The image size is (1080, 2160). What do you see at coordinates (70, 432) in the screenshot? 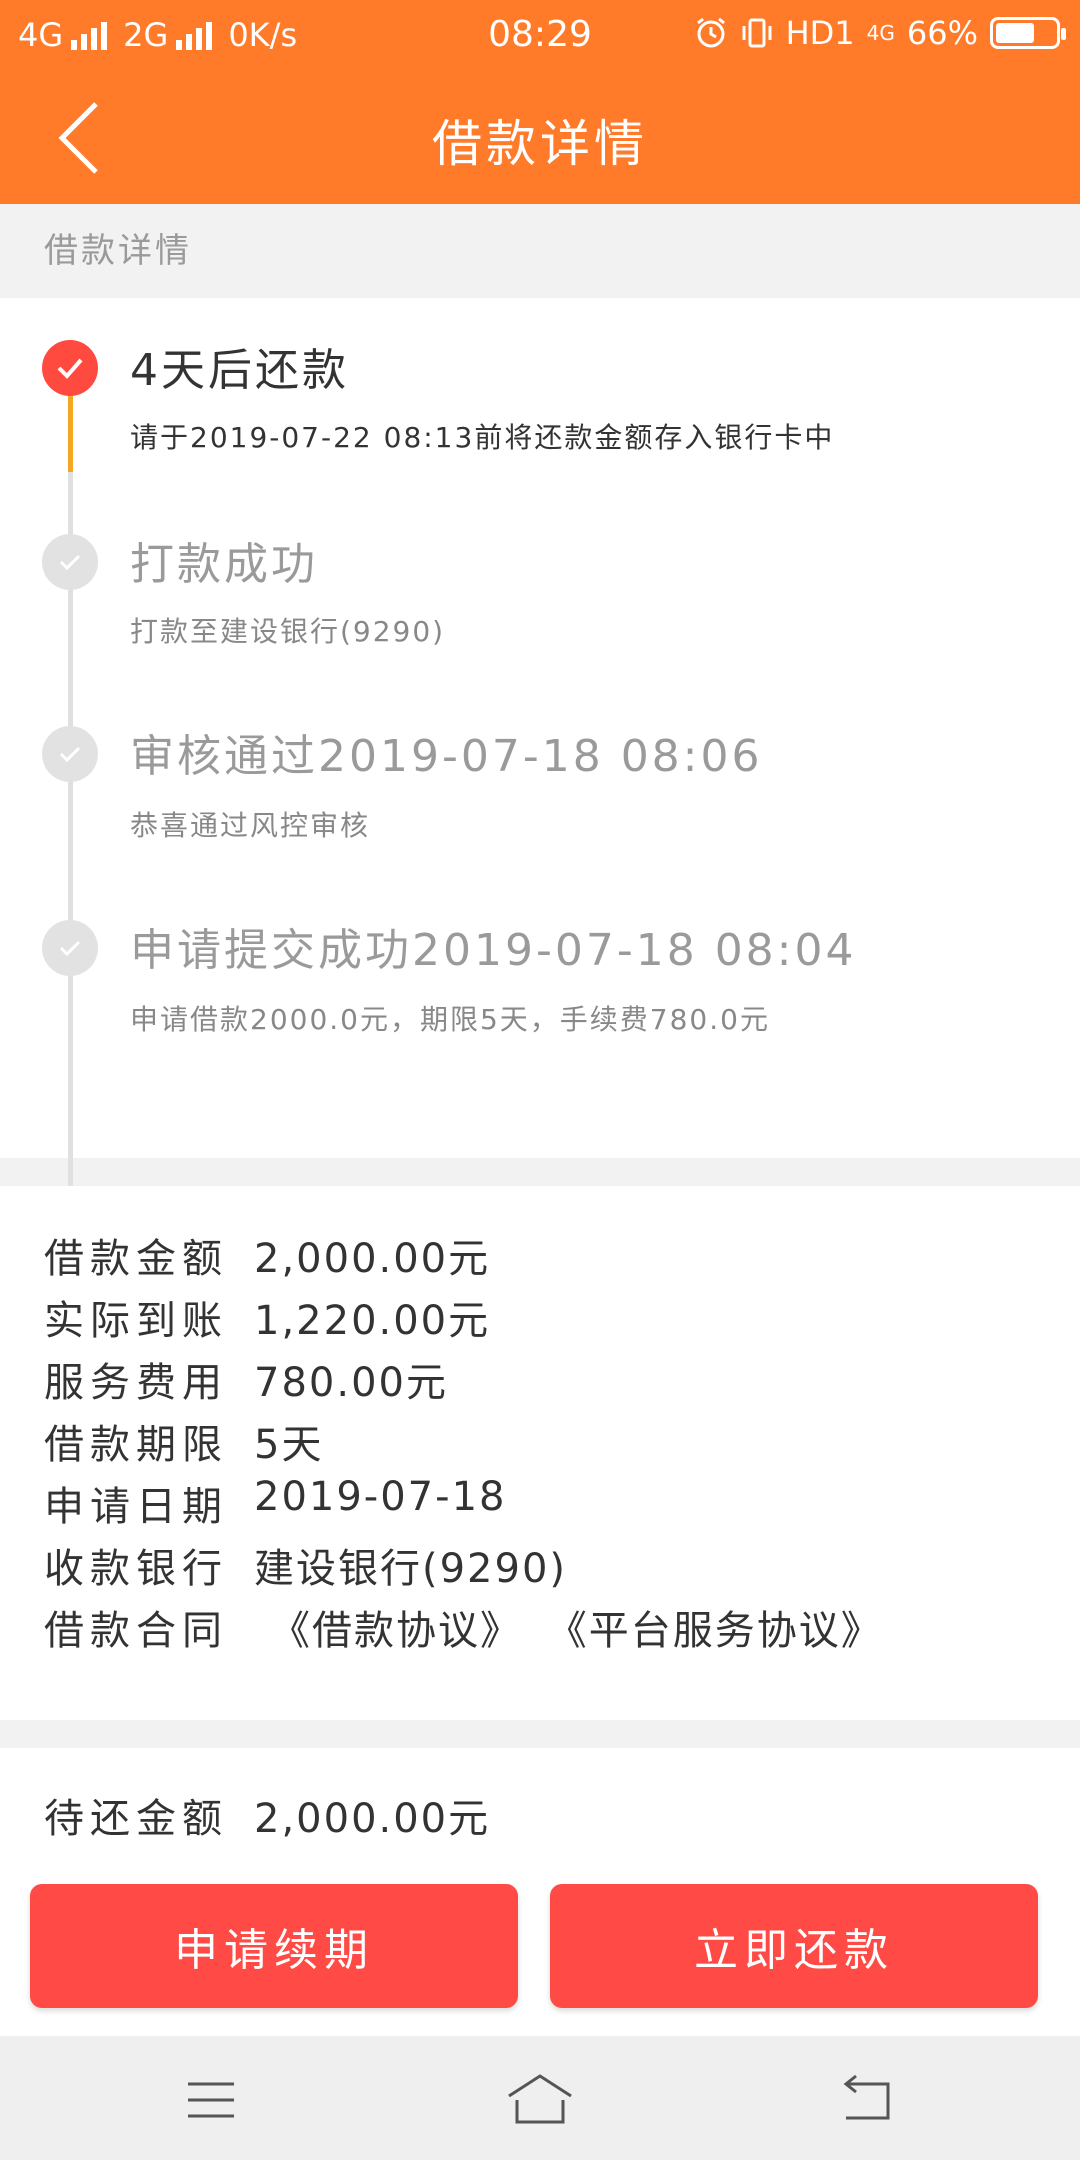
I see `timeline-progress-line` at bounding box center [70, 432].